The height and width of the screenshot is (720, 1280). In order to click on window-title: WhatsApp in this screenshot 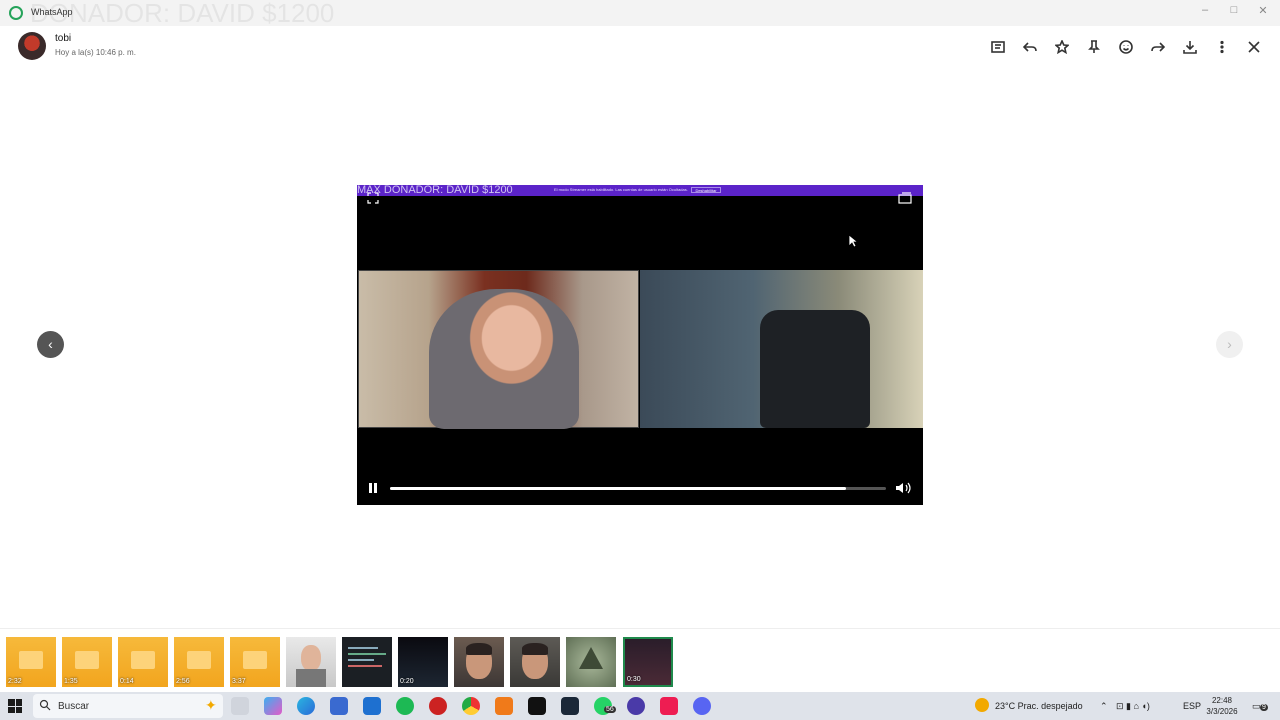, I will do `click(52, 12)`.